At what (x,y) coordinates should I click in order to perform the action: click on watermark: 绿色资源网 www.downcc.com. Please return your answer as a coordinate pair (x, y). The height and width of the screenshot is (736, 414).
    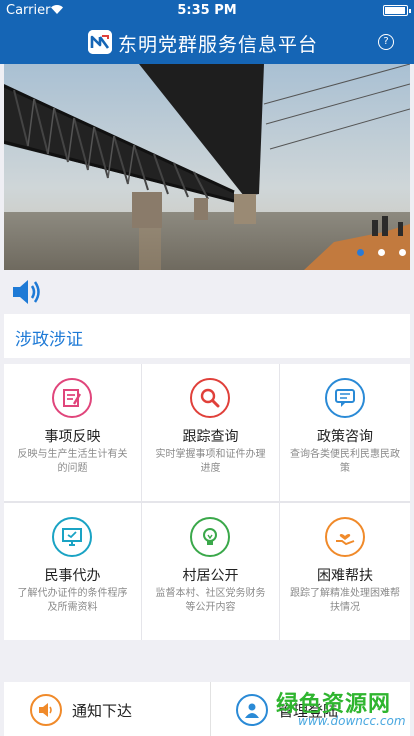
    Looking at the image, I should click on (343, 710).